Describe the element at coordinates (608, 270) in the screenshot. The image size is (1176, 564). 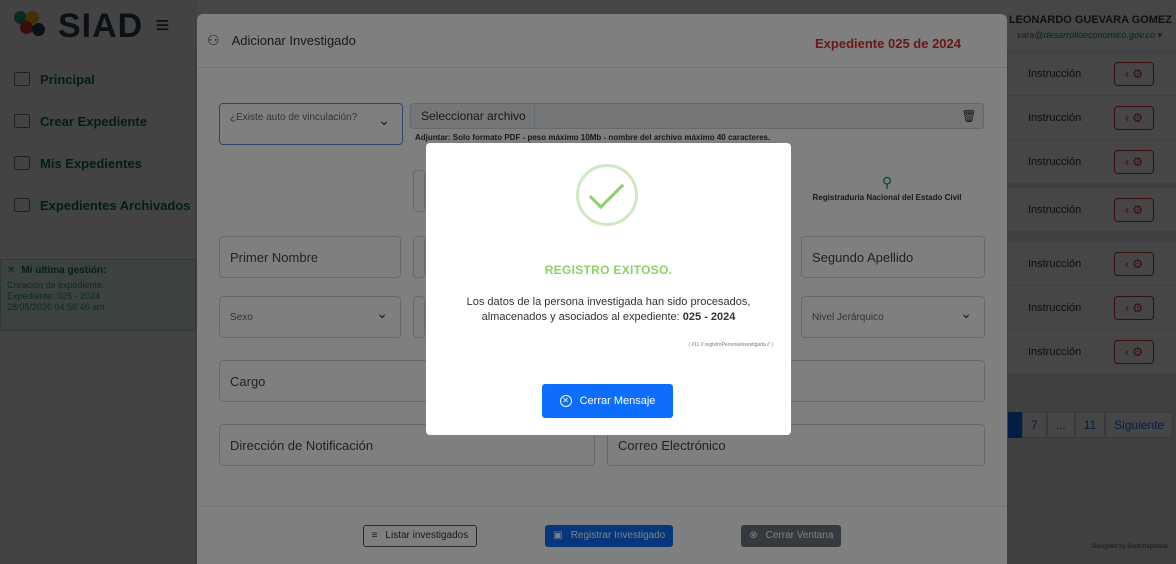
I see `alert-title: REGISTRO EXITOSO.` at that location.